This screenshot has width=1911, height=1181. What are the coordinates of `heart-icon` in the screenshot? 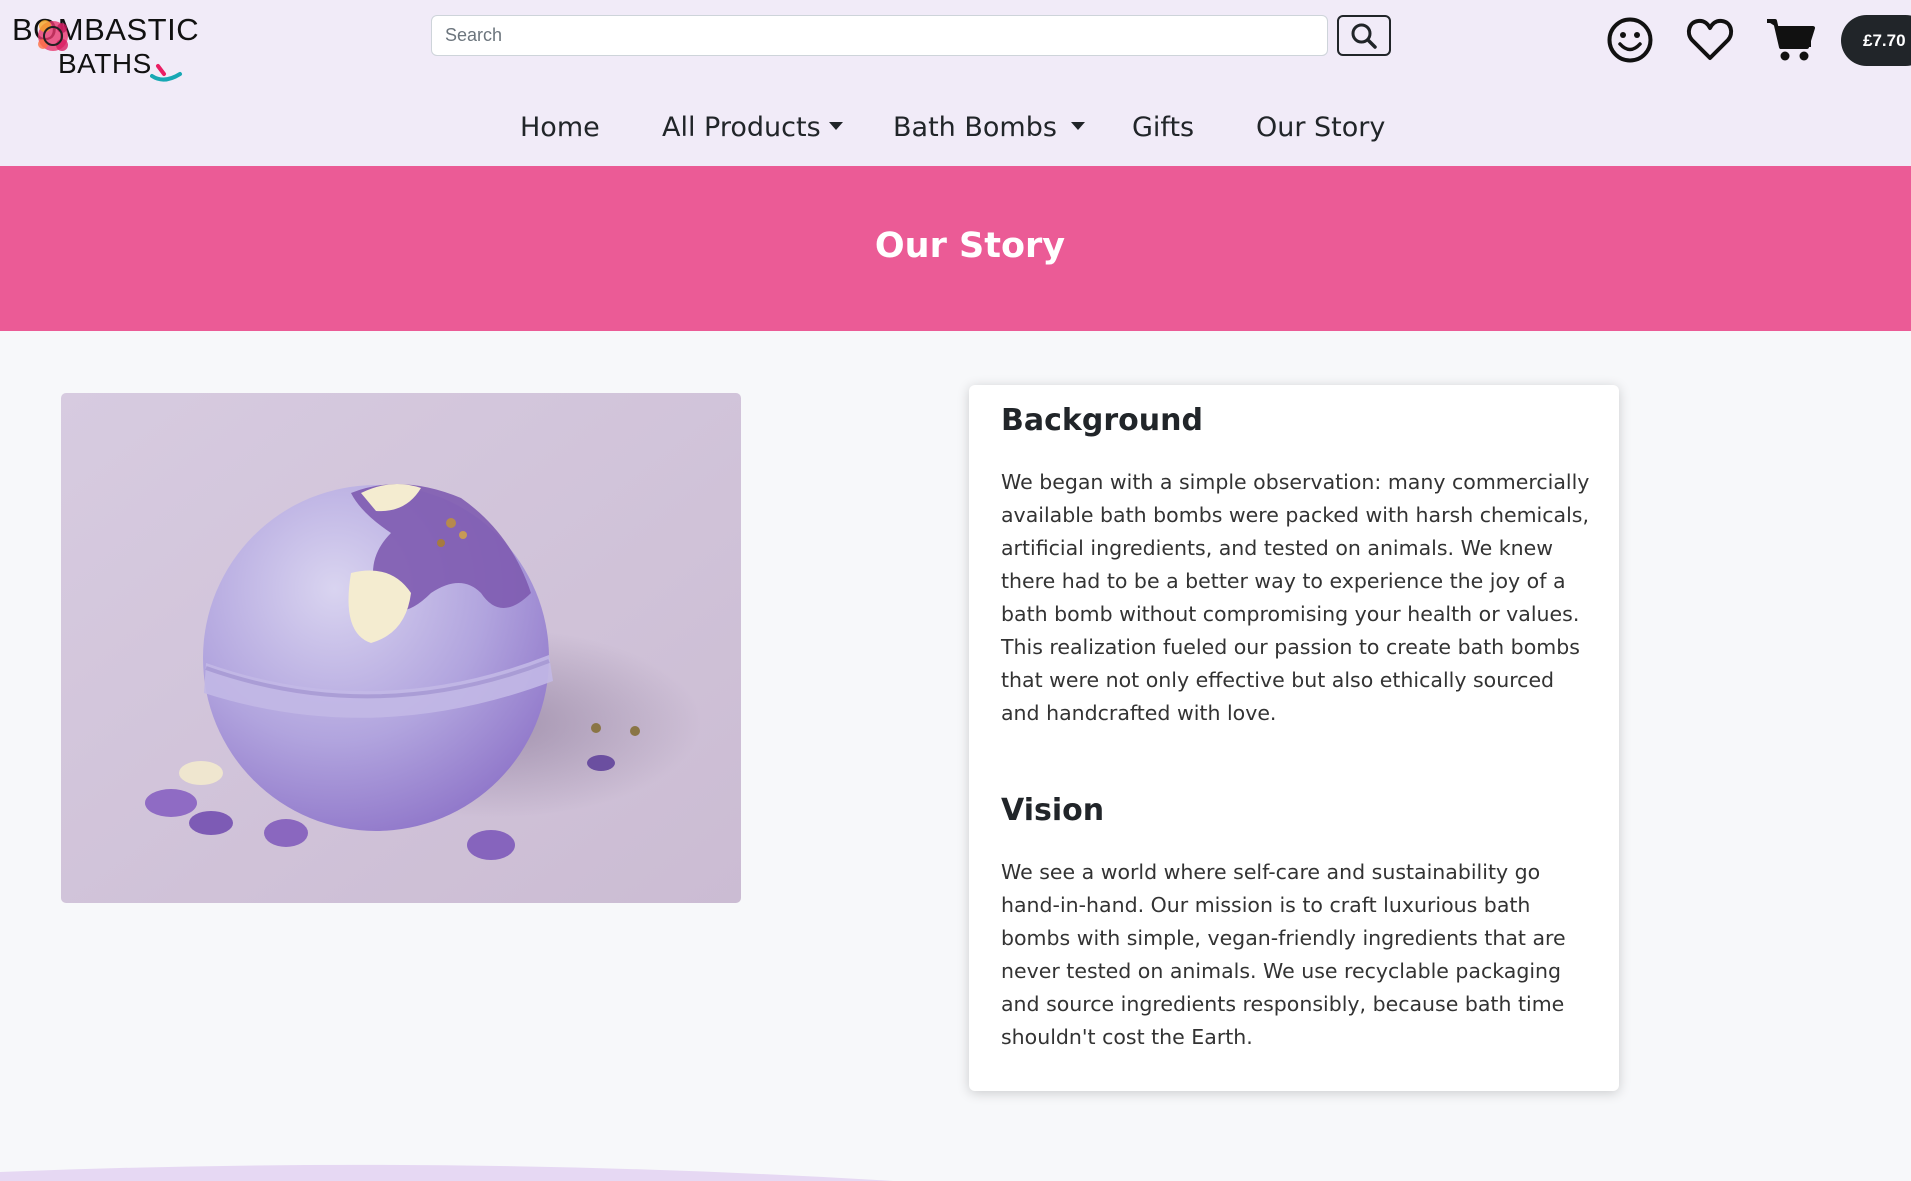 It's located at (1710, 39).